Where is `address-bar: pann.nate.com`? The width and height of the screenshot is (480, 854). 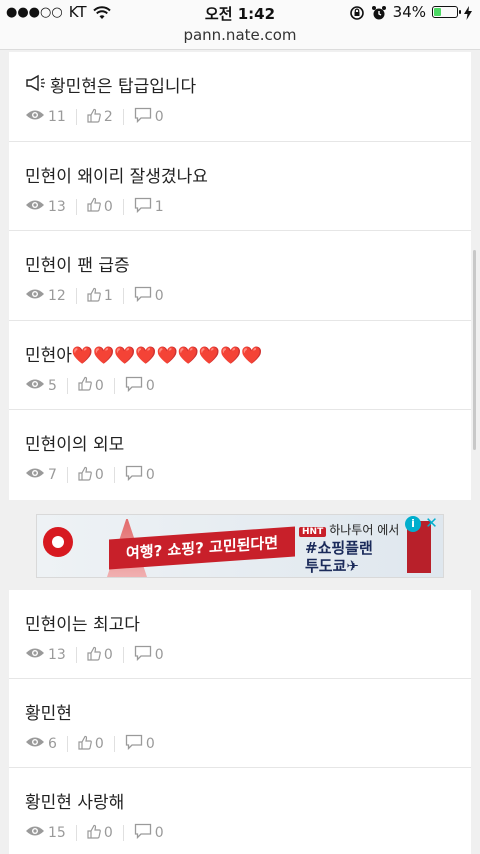 address-bar: pann.nate.com is located at coordinates (240, 37).